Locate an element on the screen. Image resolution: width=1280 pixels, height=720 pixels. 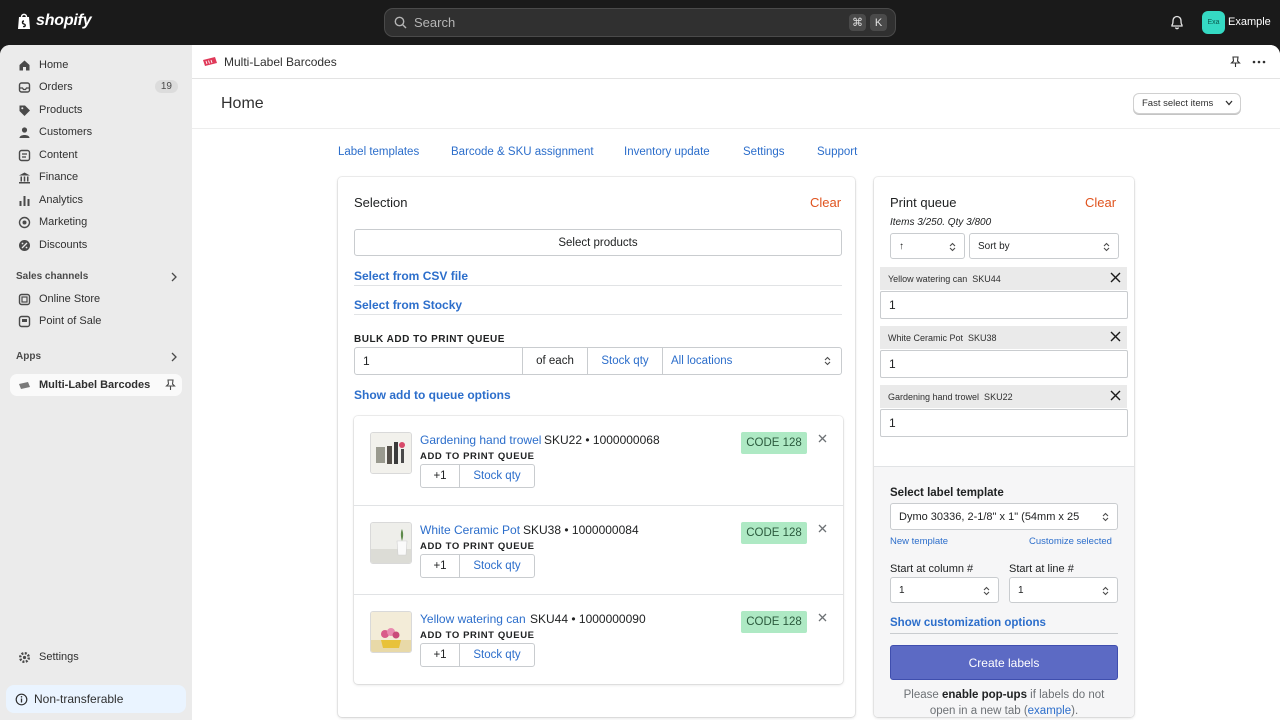
customize-selected-link: Customize selected is located at coordinates (1070, 541).